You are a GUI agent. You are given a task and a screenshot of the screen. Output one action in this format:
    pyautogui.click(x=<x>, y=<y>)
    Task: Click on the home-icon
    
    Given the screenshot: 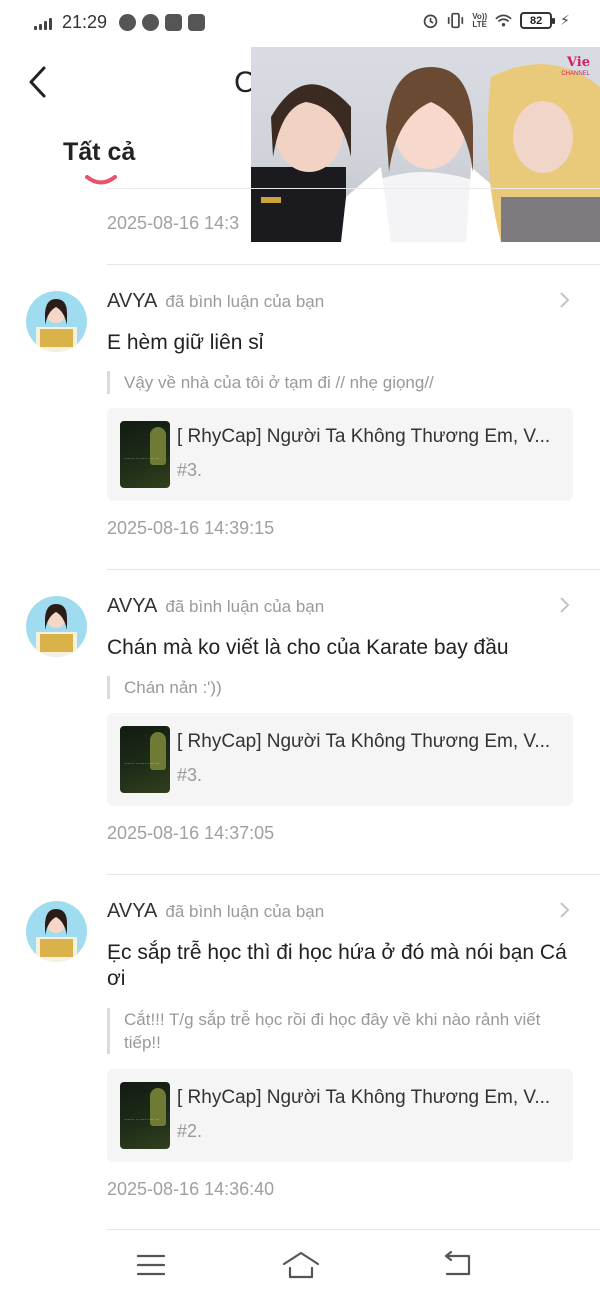 What is the action you would take?
    pyautogui.click(x=301, y=1265)
    